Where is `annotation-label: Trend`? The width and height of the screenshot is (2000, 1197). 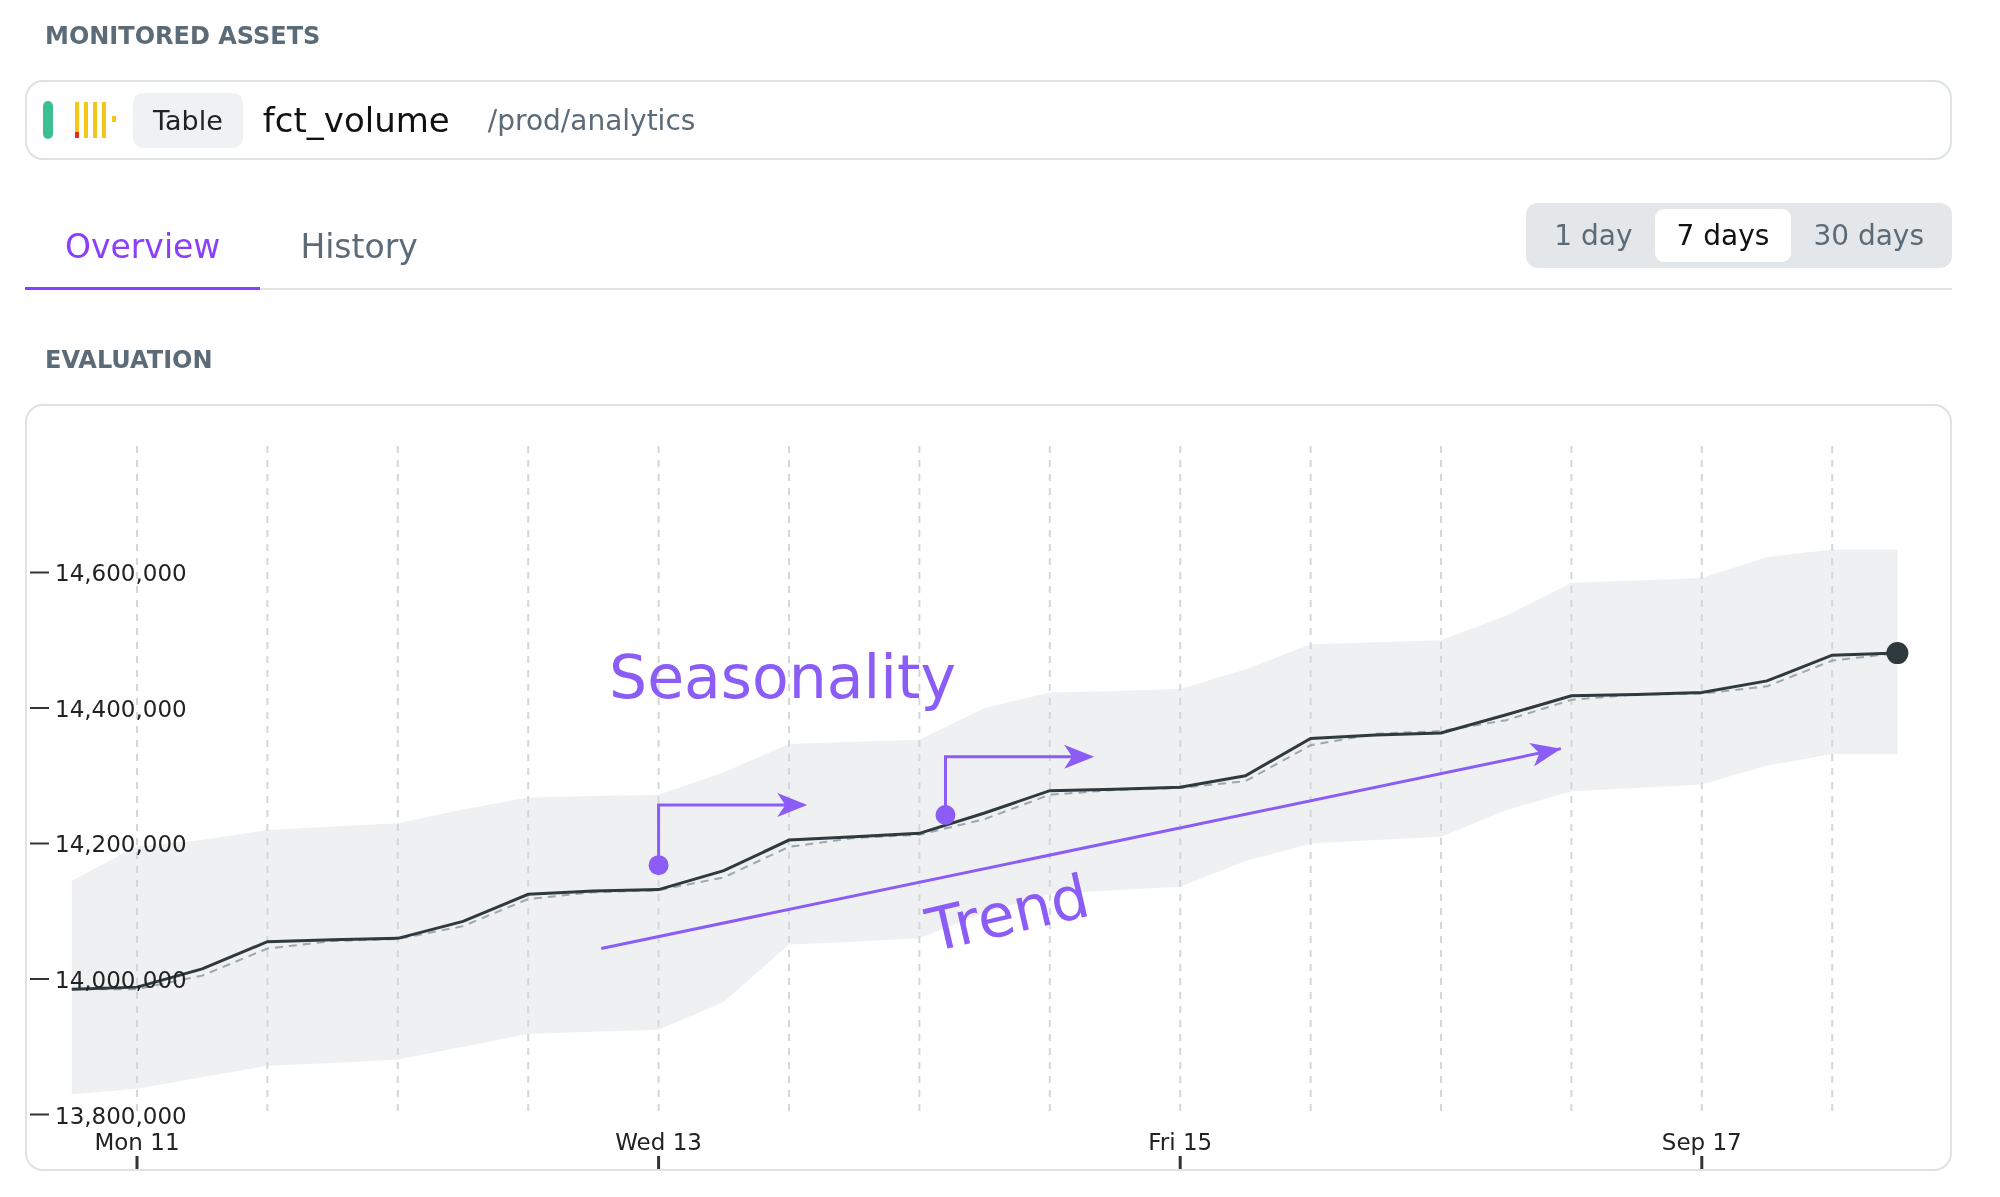 annotation-label: Trend is located at coordinates (1007, 913).